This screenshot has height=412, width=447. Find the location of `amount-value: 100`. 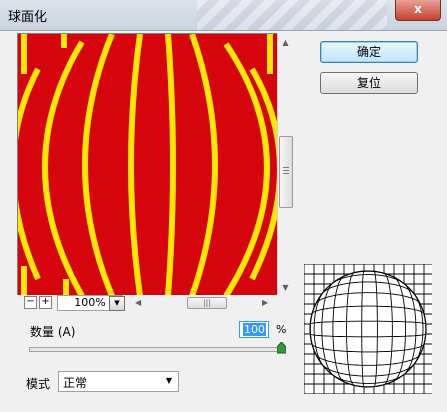

amount-value: 100 is located at coordinates (254, 329).